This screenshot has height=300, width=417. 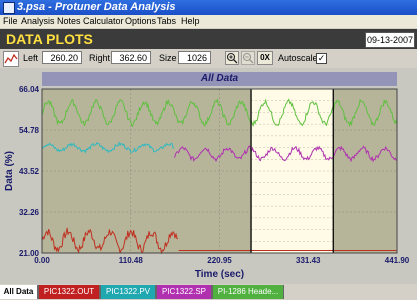 I want to click on left-field: 260.20, so click(x=62, y=57).